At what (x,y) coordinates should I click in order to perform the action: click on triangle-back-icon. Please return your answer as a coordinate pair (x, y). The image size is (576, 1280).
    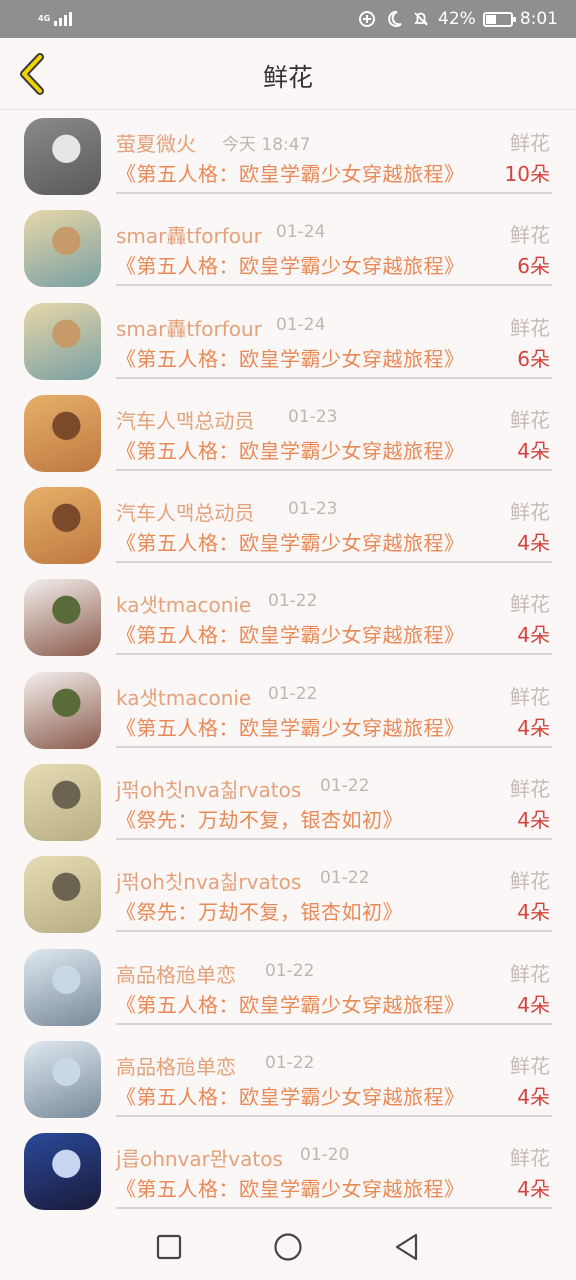
    Looking at the image, I should click on (406, 1247).